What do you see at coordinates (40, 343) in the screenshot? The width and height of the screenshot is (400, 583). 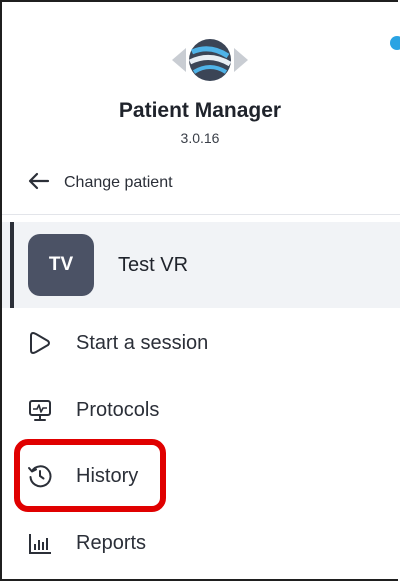 I see `play-icon` at bounding box center [40, 343].